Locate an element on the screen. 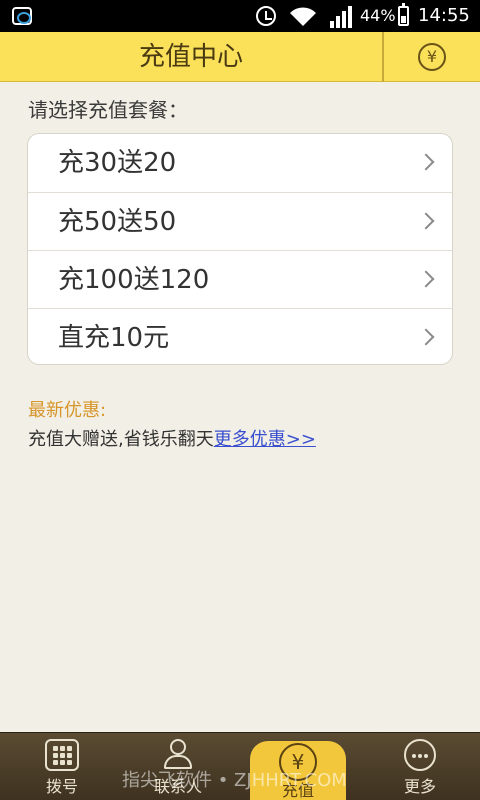  package-item-50: 充50送50 is located at coordinates (240, 221).